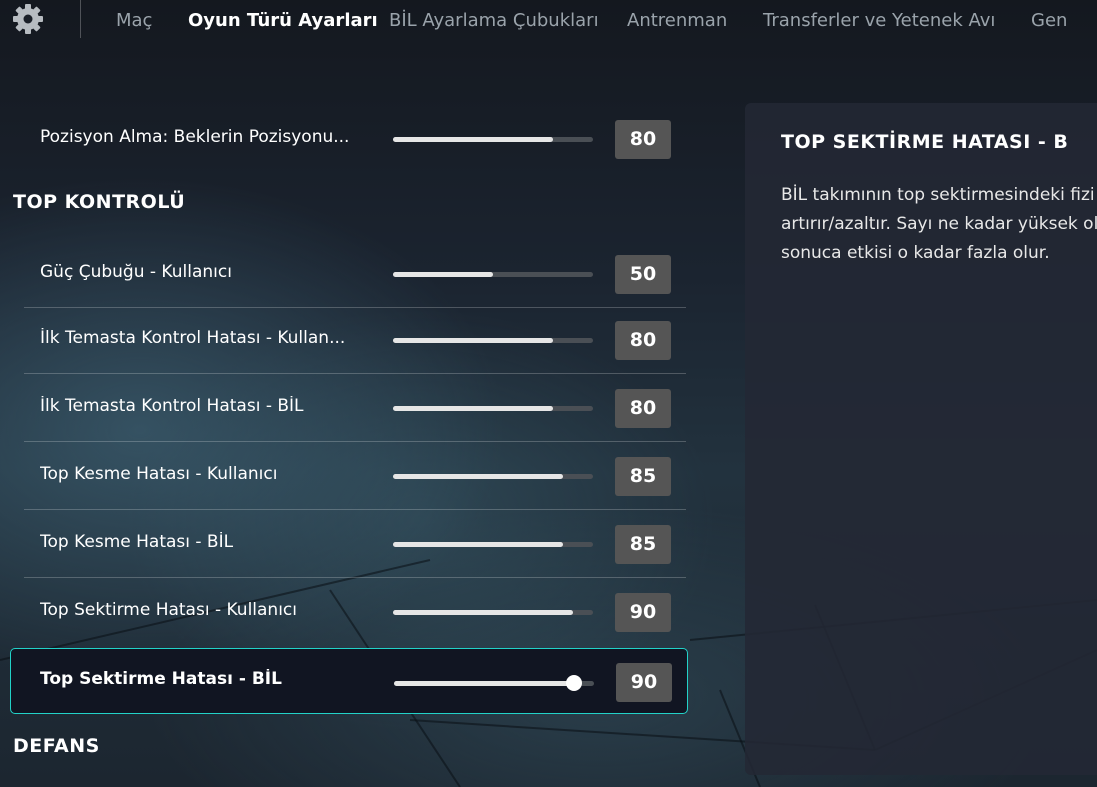 Image resolution: width=1097 pixels, height=787 pixels. What do you see at coordinates (355, 544) in the screenshot?
I see `setting-row: Top Kesme Hatası - BİL 85` at bounding box center [355, 544].